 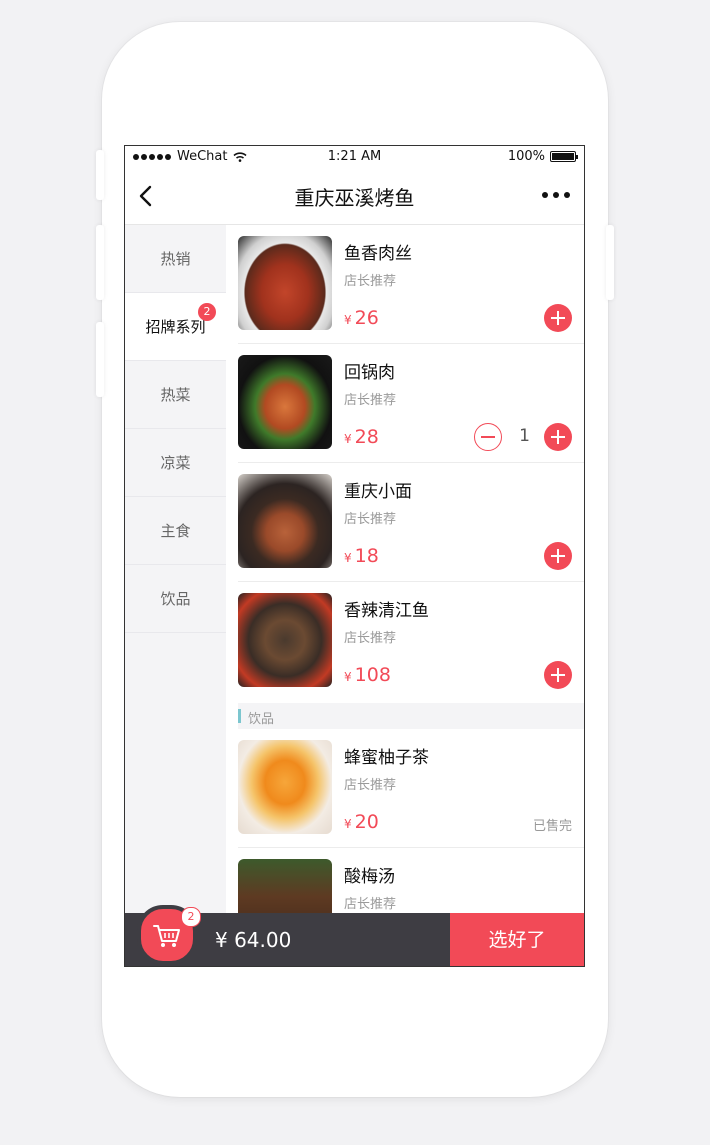 I want to click on item-name: 香辣清江鱼, so click(x=386, y=611).